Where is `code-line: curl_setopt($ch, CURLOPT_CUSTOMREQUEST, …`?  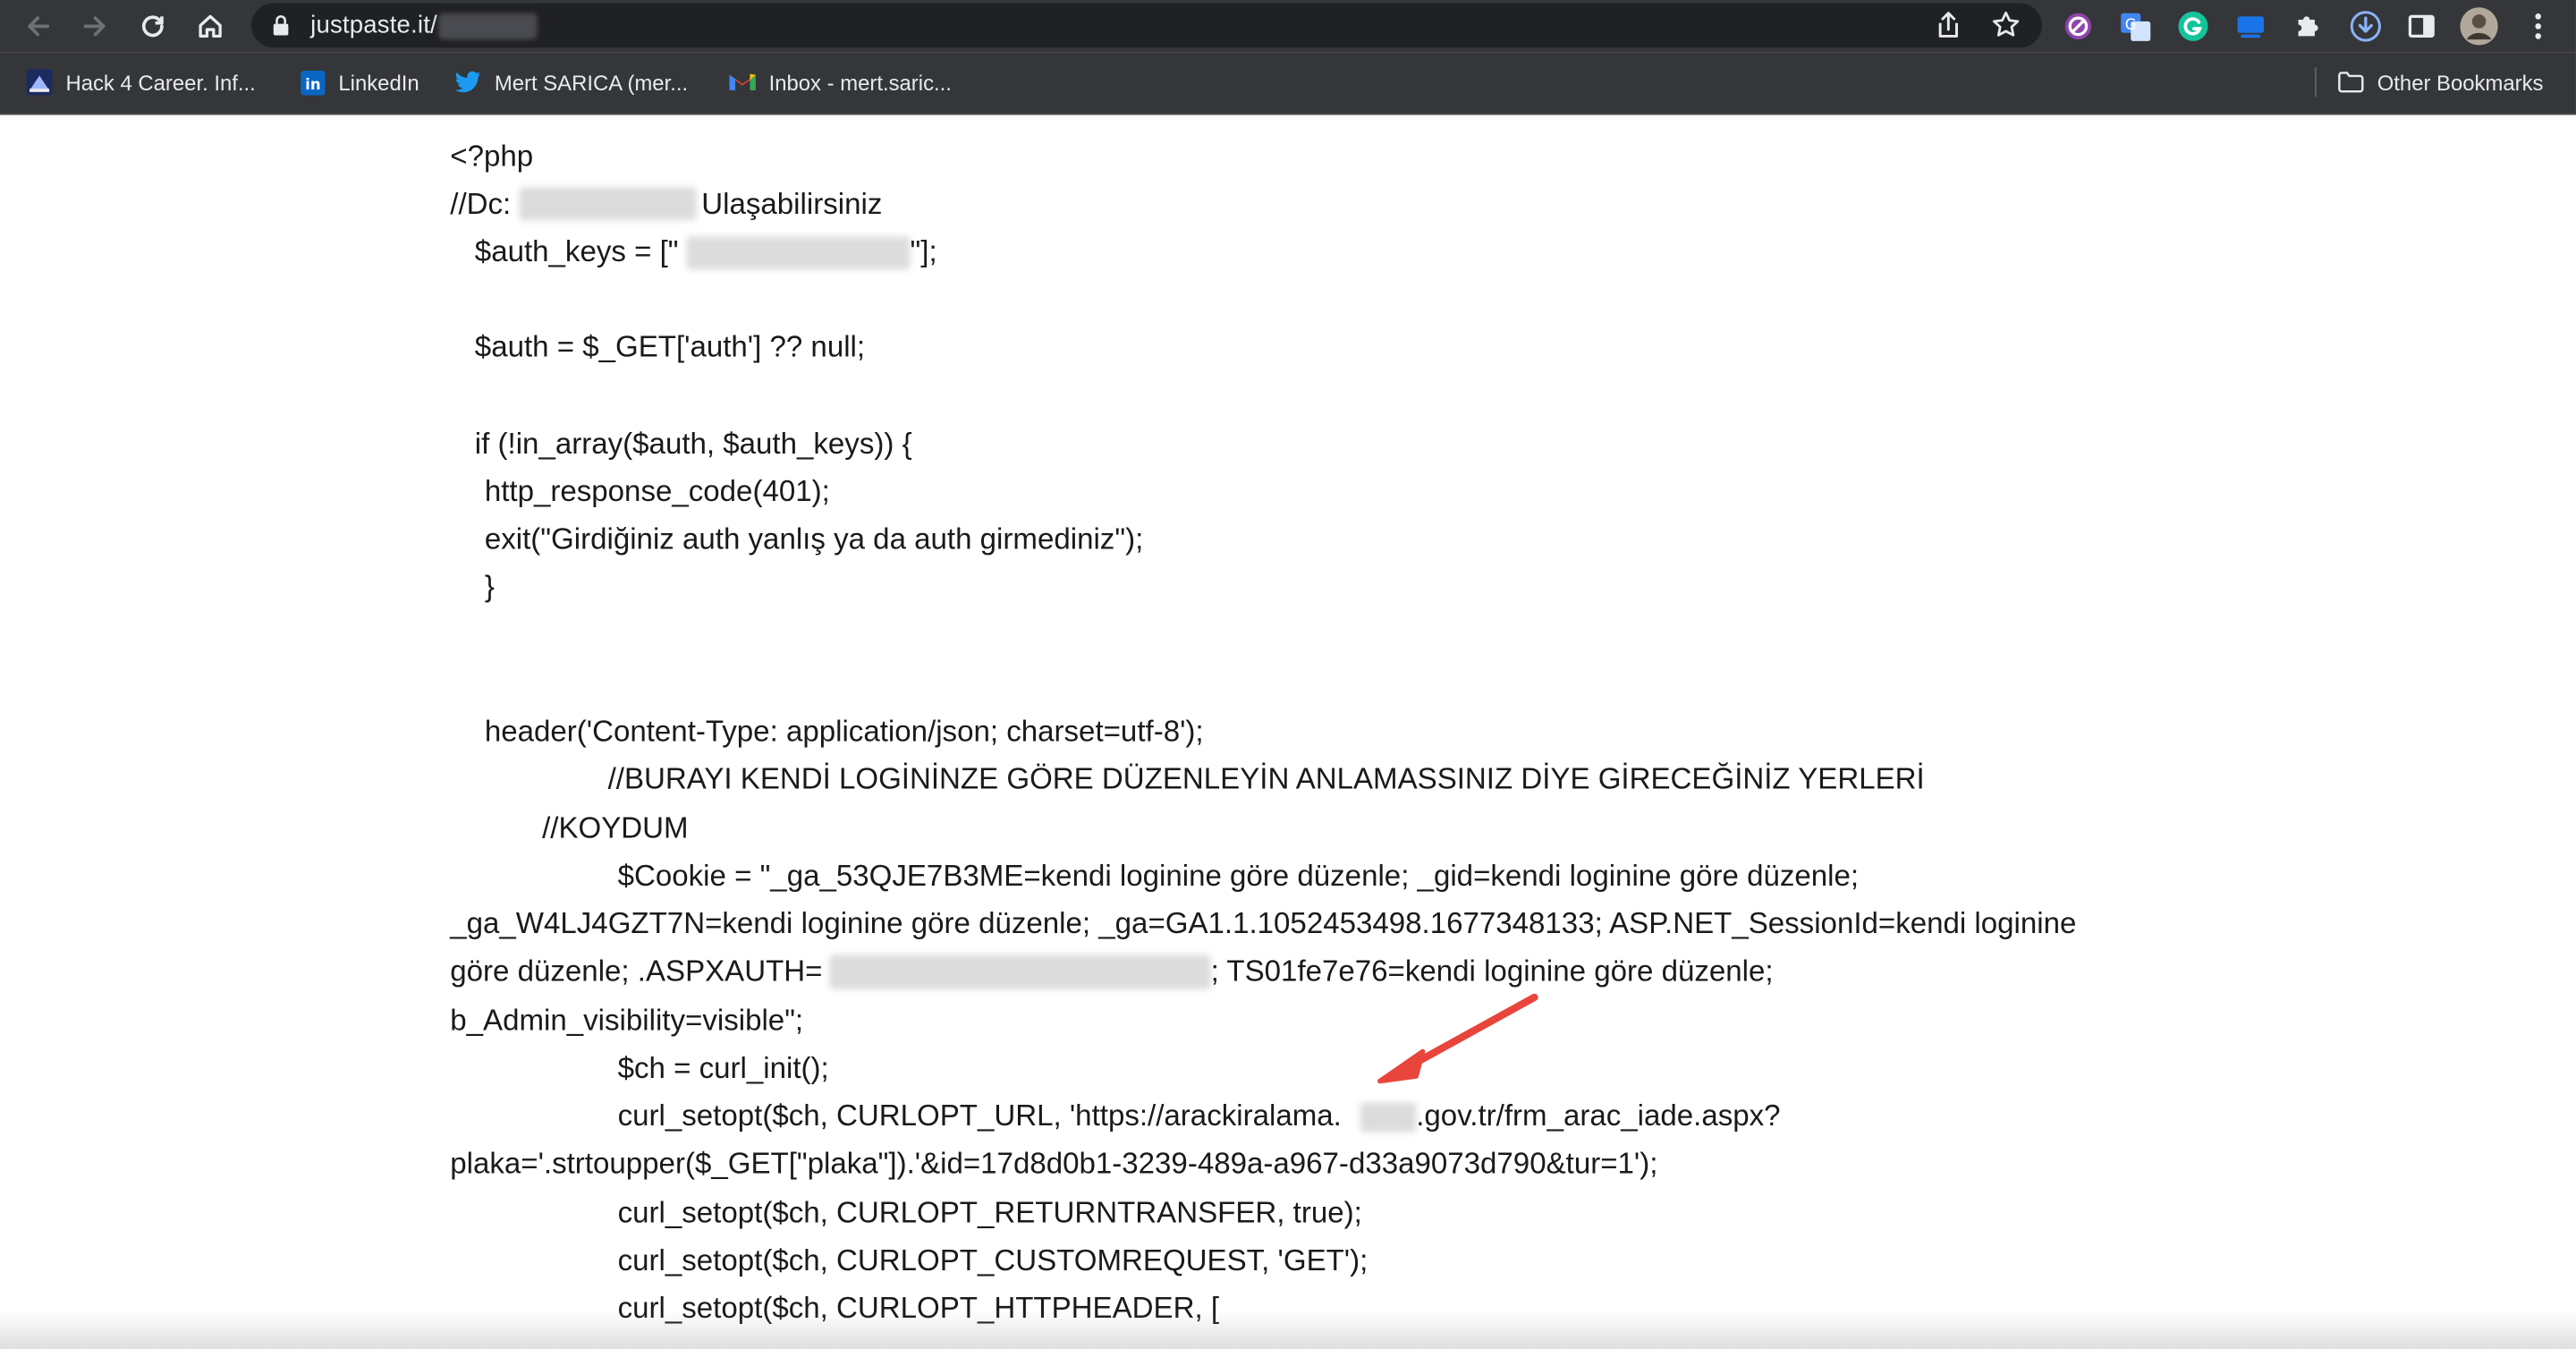
code-line: curl_setopt($ch, CURLOPT_CUSTOMREQUEST, … is located at coordinates (992, 1260).